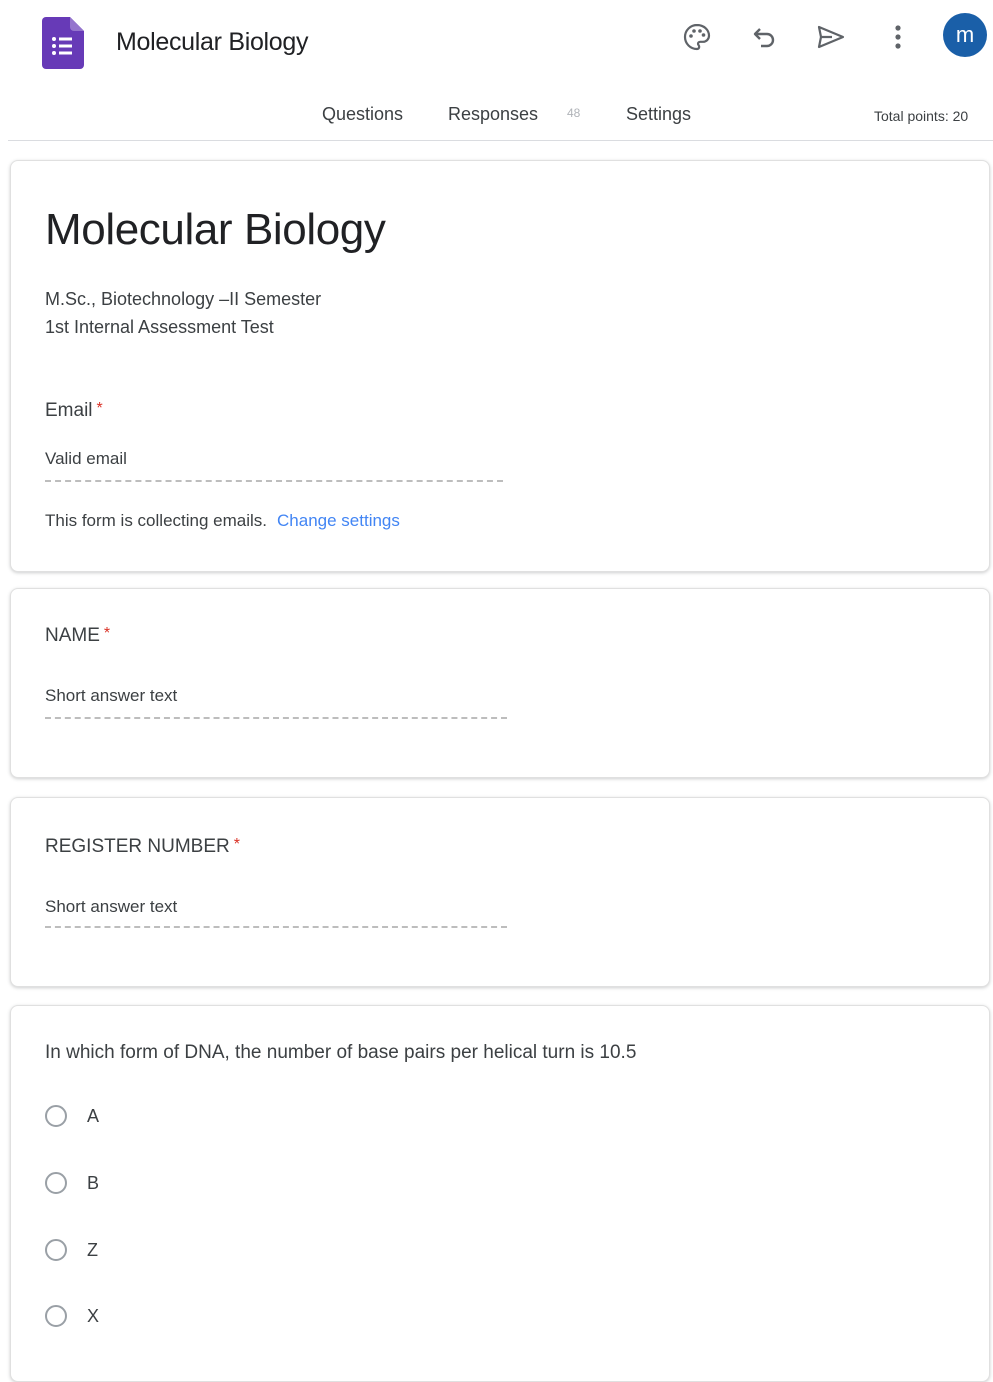 Image resolution: width=993 pixels, height=1382 pixels. I want to click on tab-responses: Responses, so click(493, 114).